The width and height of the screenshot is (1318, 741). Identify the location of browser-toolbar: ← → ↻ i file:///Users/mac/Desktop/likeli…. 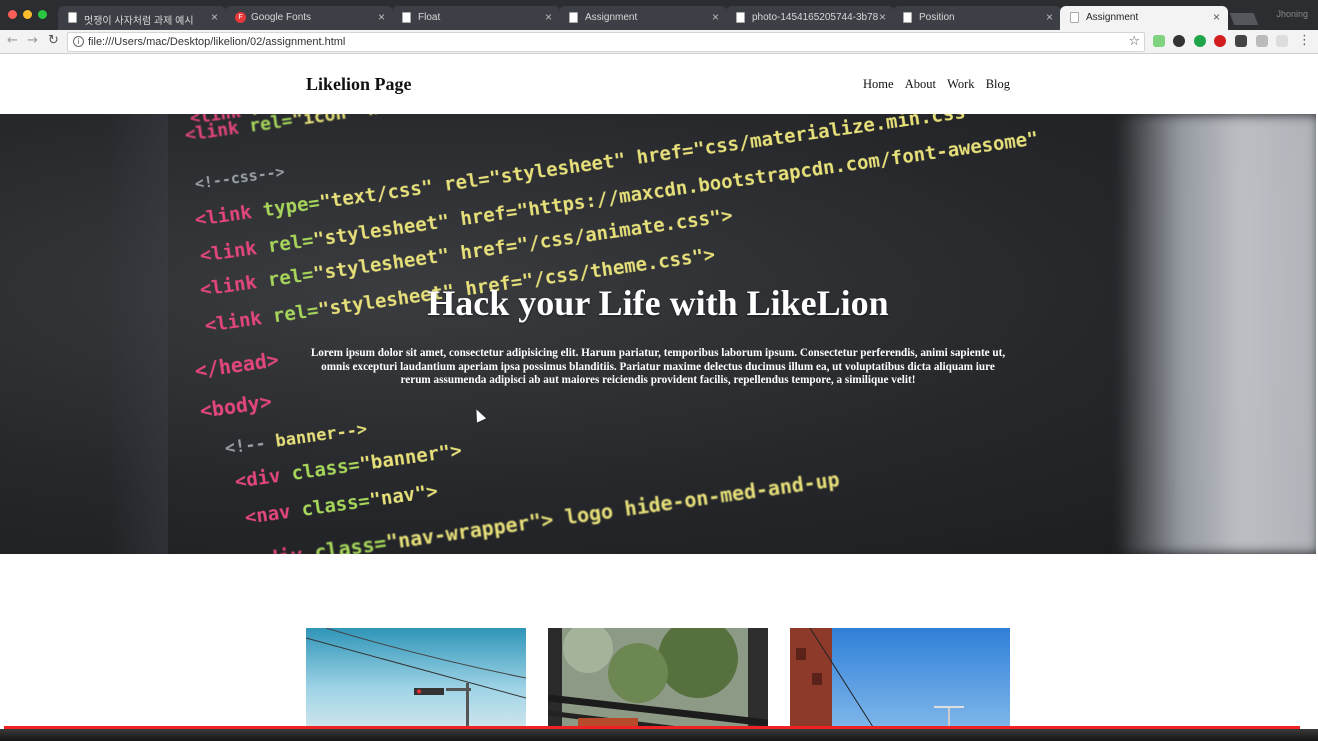
(659, 42).